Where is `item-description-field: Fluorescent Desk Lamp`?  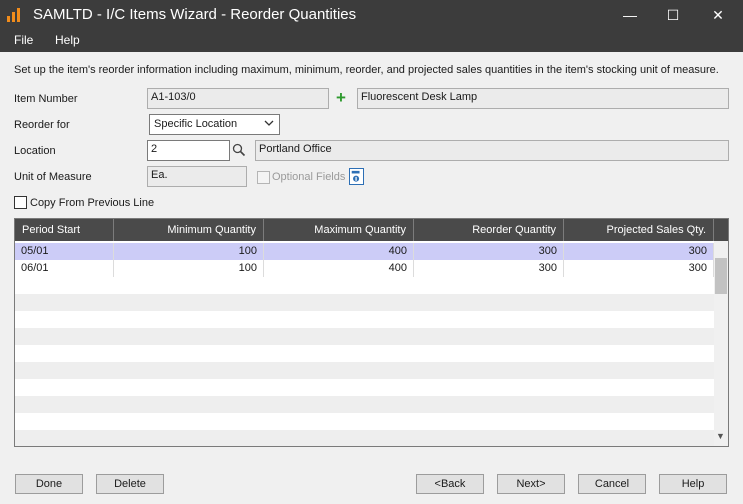
item-description-field: Fluorescent Desk Lamp is located at coordinates (543, 98).